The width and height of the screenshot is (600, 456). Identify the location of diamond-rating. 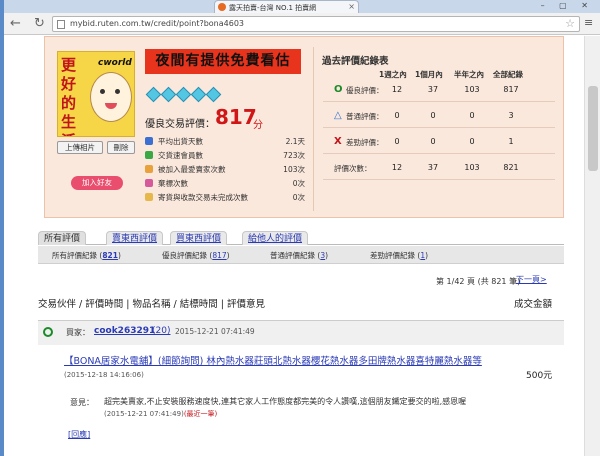
(184, 94).